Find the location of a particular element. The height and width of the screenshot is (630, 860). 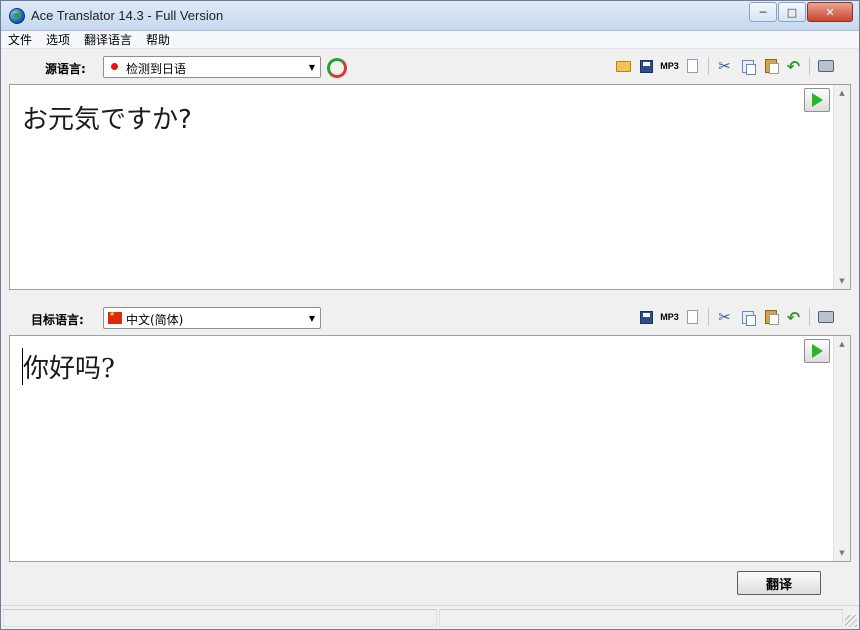

maximize-button: □ is located at coordinates (792, 12).